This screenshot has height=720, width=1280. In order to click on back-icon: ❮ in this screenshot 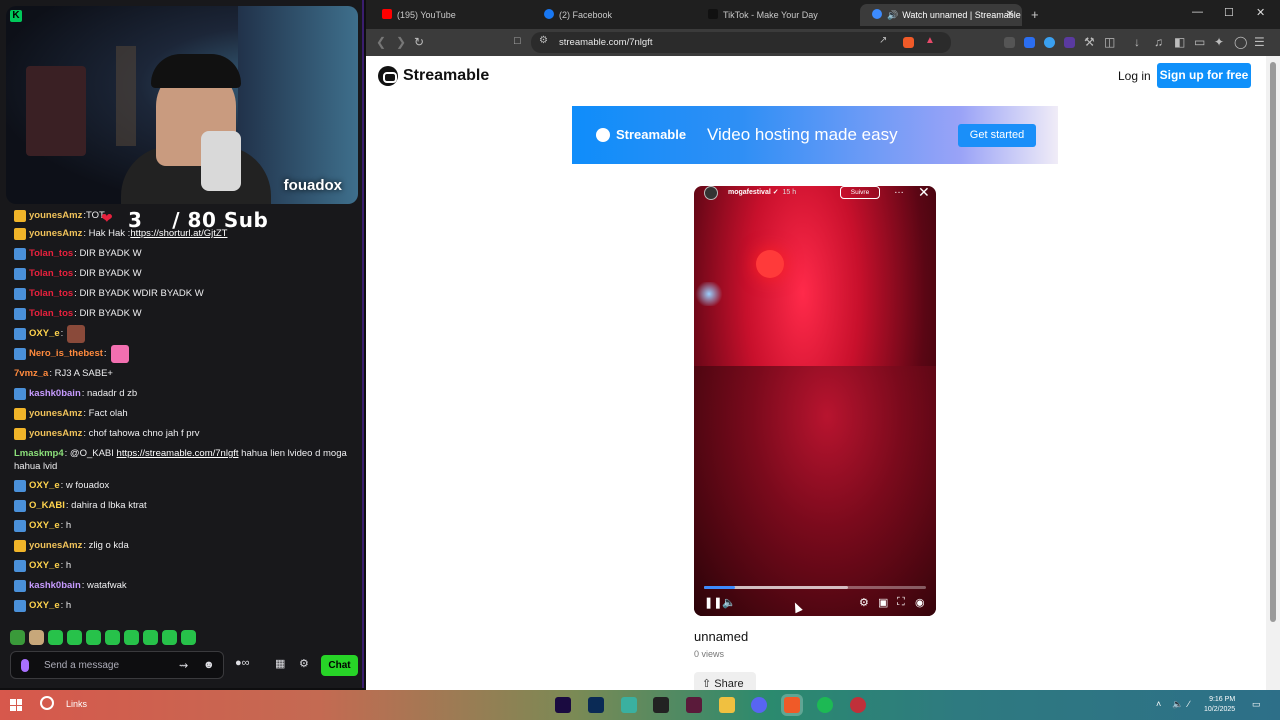, I will do `click(381, 42)`.